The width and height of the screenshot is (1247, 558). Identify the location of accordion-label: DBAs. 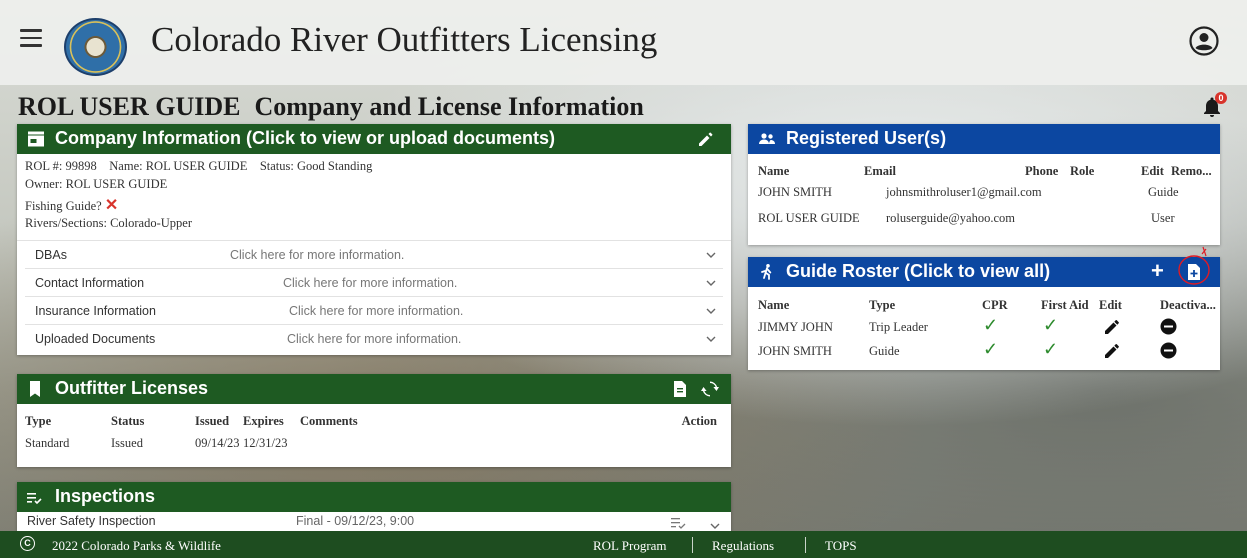
(51, 255).